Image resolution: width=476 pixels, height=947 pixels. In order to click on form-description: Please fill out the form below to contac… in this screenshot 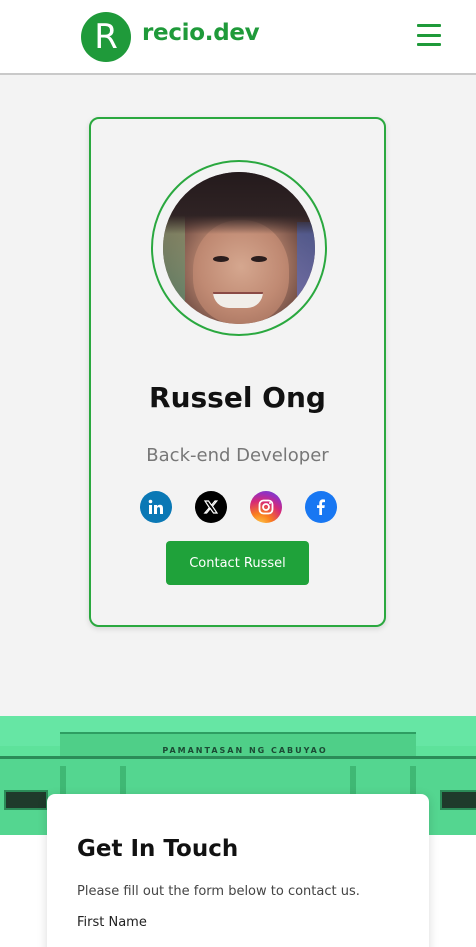, I will do `click(218, 891)`.